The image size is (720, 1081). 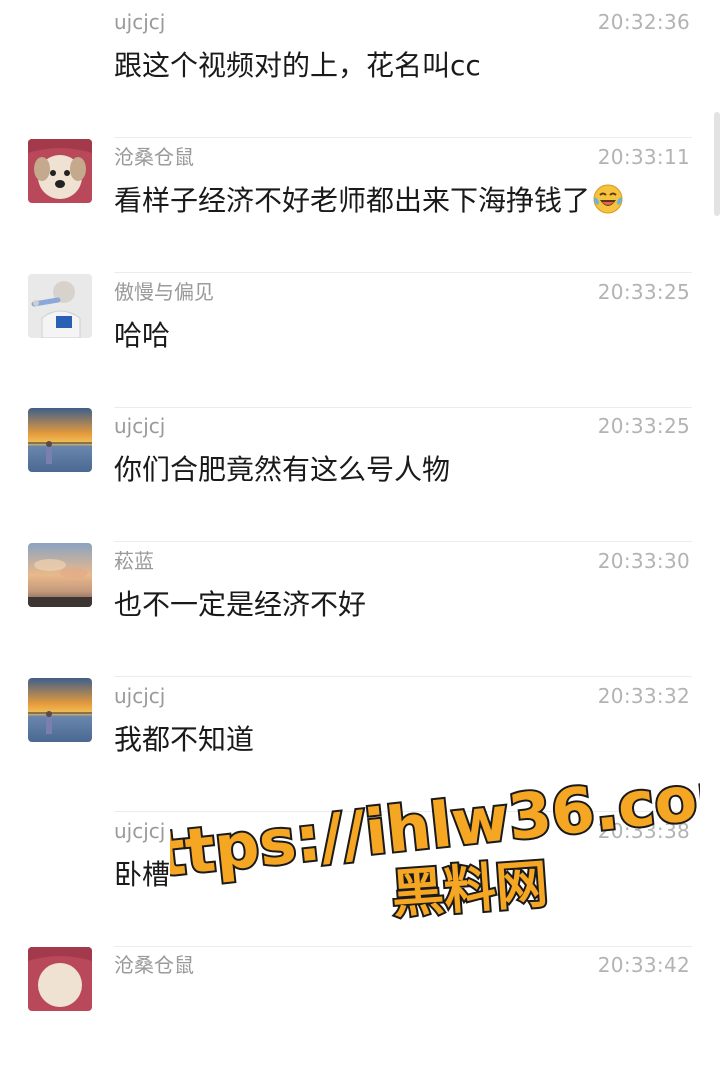 I want to click on message-text: 也不一定是经济不好, so click(x=240, y=605).